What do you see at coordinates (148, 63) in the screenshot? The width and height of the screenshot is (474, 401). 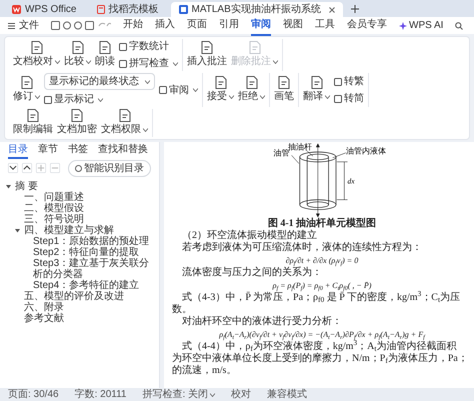 I see `ribbon-button: 拼写检查` at bounding box center [148, 63].